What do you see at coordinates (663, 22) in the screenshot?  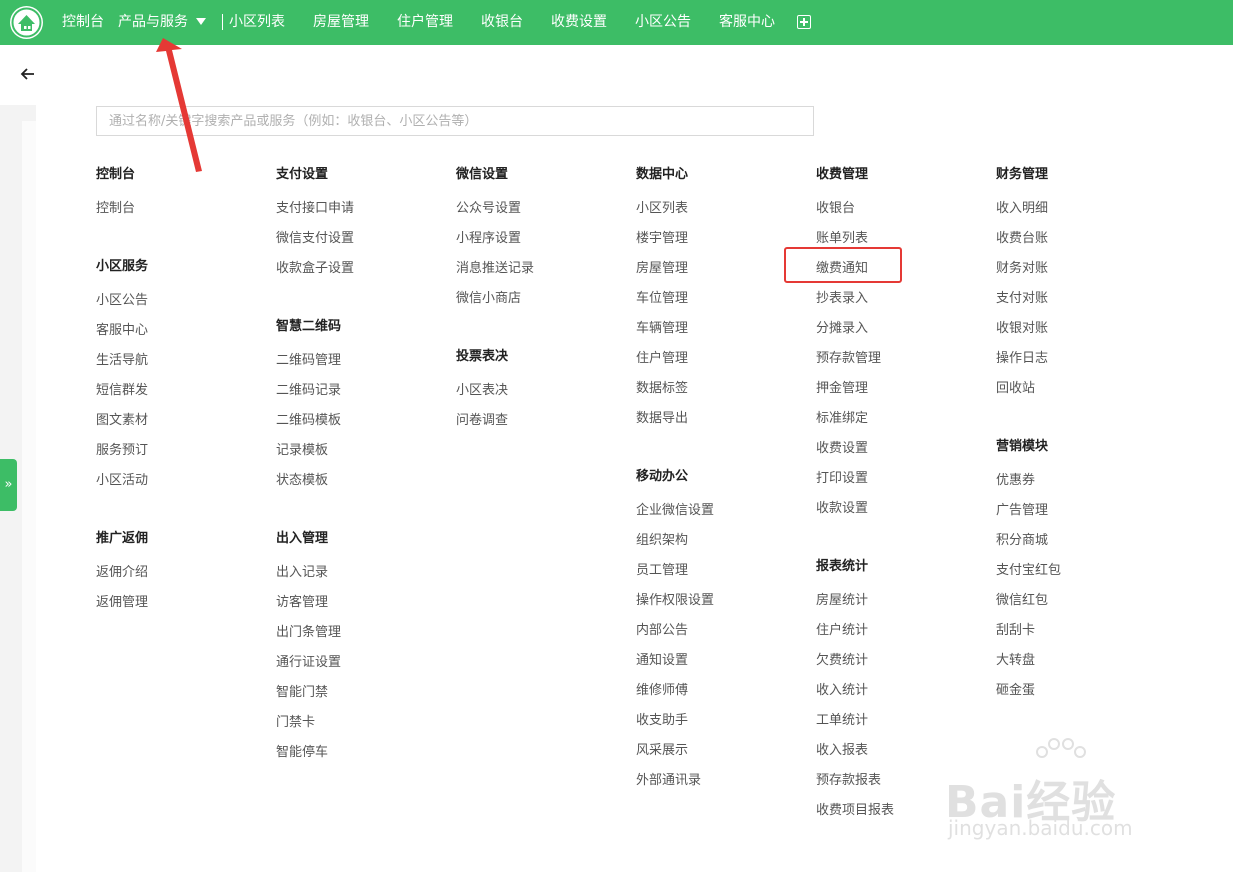 I see `nav-community-notice: 小区公告` at bounding box center [663, 22].